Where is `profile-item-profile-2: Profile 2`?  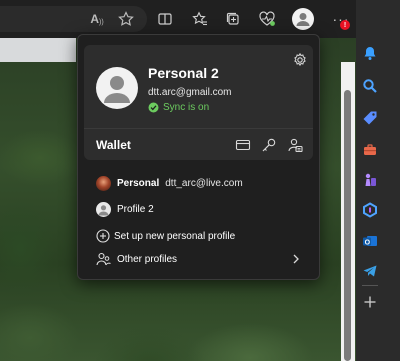 profile-item-profile-2: Profile 2 is located at coordinates (125, 209).